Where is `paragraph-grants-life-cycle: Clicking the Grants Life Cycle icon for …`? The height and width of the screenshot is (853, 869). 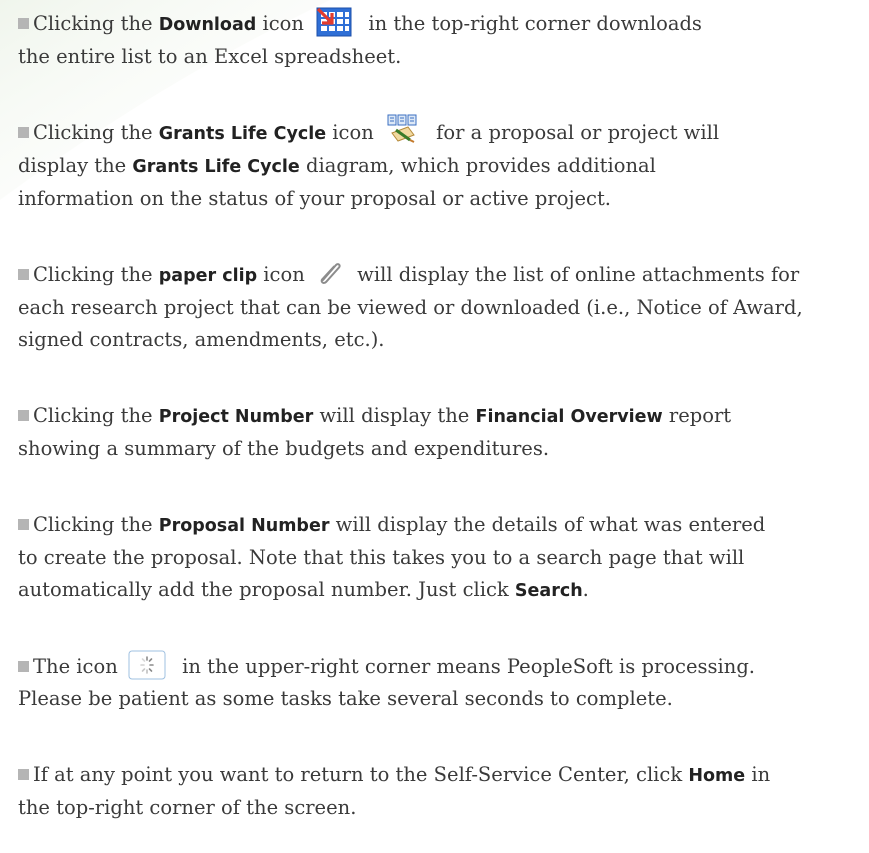
paragraph-grants-life-cycle: Clicking the Grants Life Cycle icon for … is located at coordinates (438, 164).